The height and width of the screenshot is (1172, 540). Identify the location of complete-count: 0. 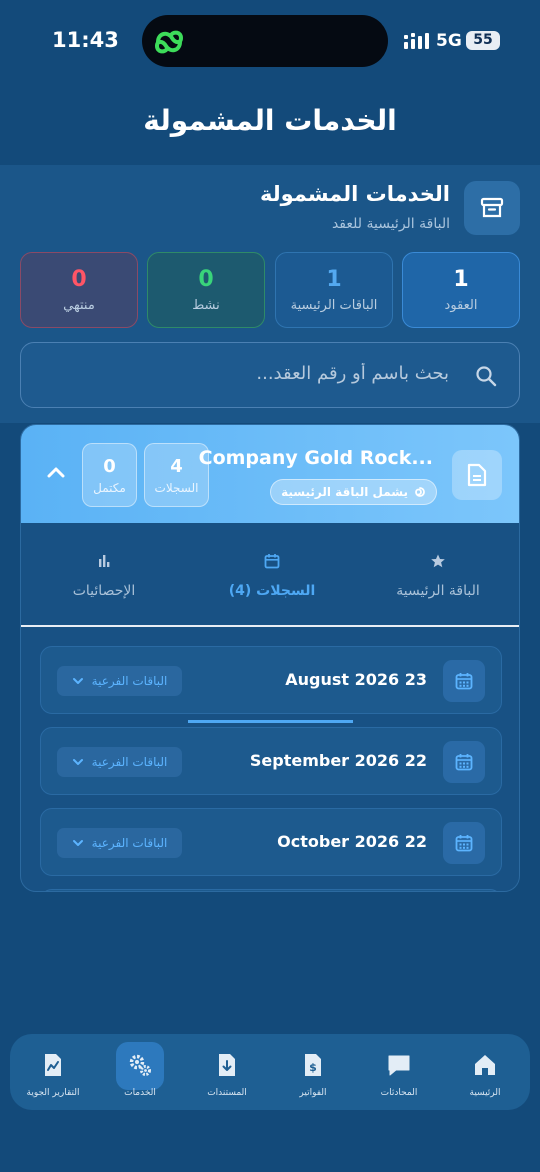
(109, 466).